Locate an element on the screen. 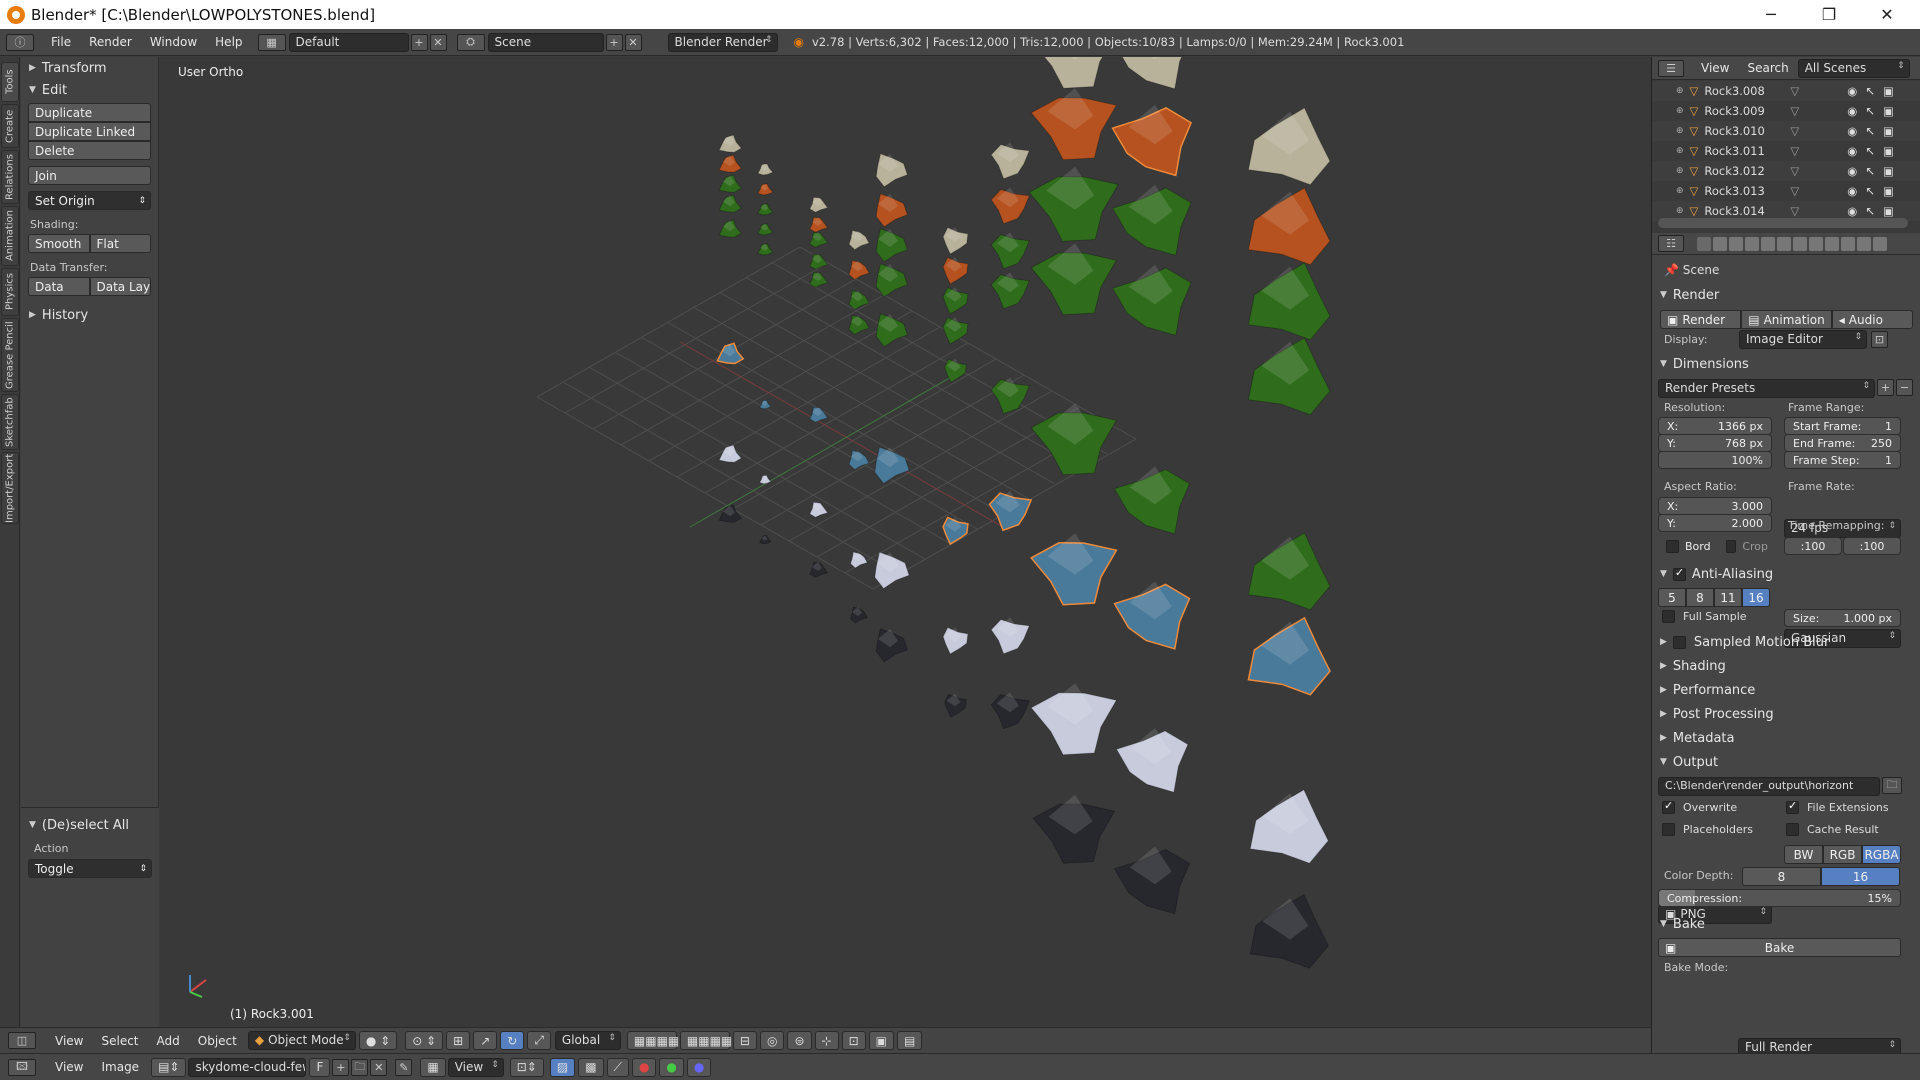 Image resolution: width=1920 pixels, height=1080 pixels. image-view-menu: View is located at coordinates (69, 1067).